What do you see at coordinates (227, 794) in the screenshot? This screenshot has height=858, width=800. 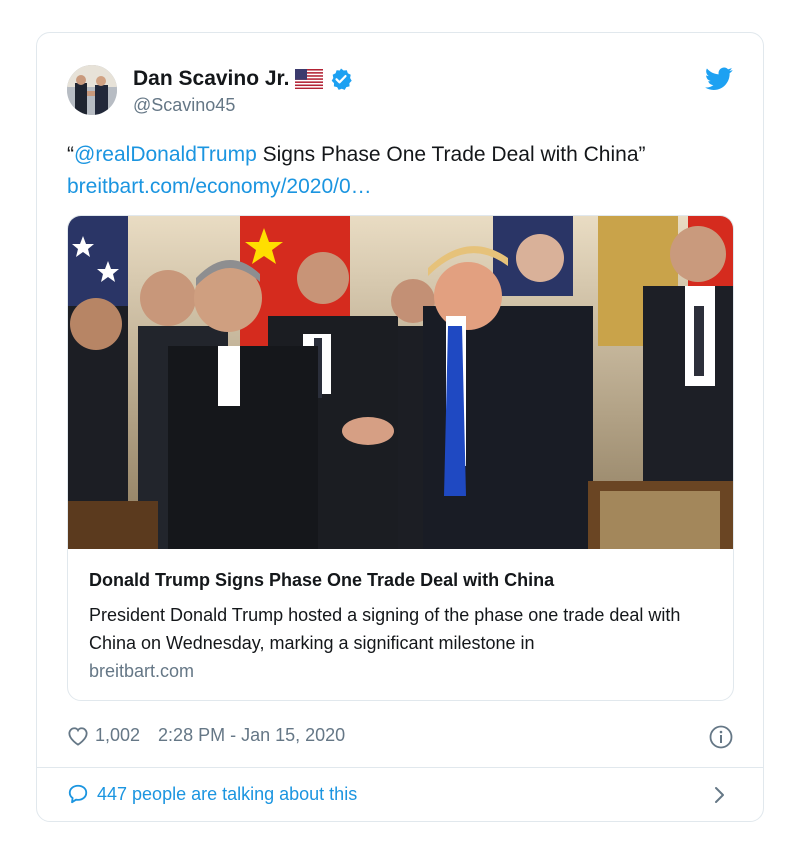 I see `talking-text: 447 people are talking about this` at bounding box center [227, 794].